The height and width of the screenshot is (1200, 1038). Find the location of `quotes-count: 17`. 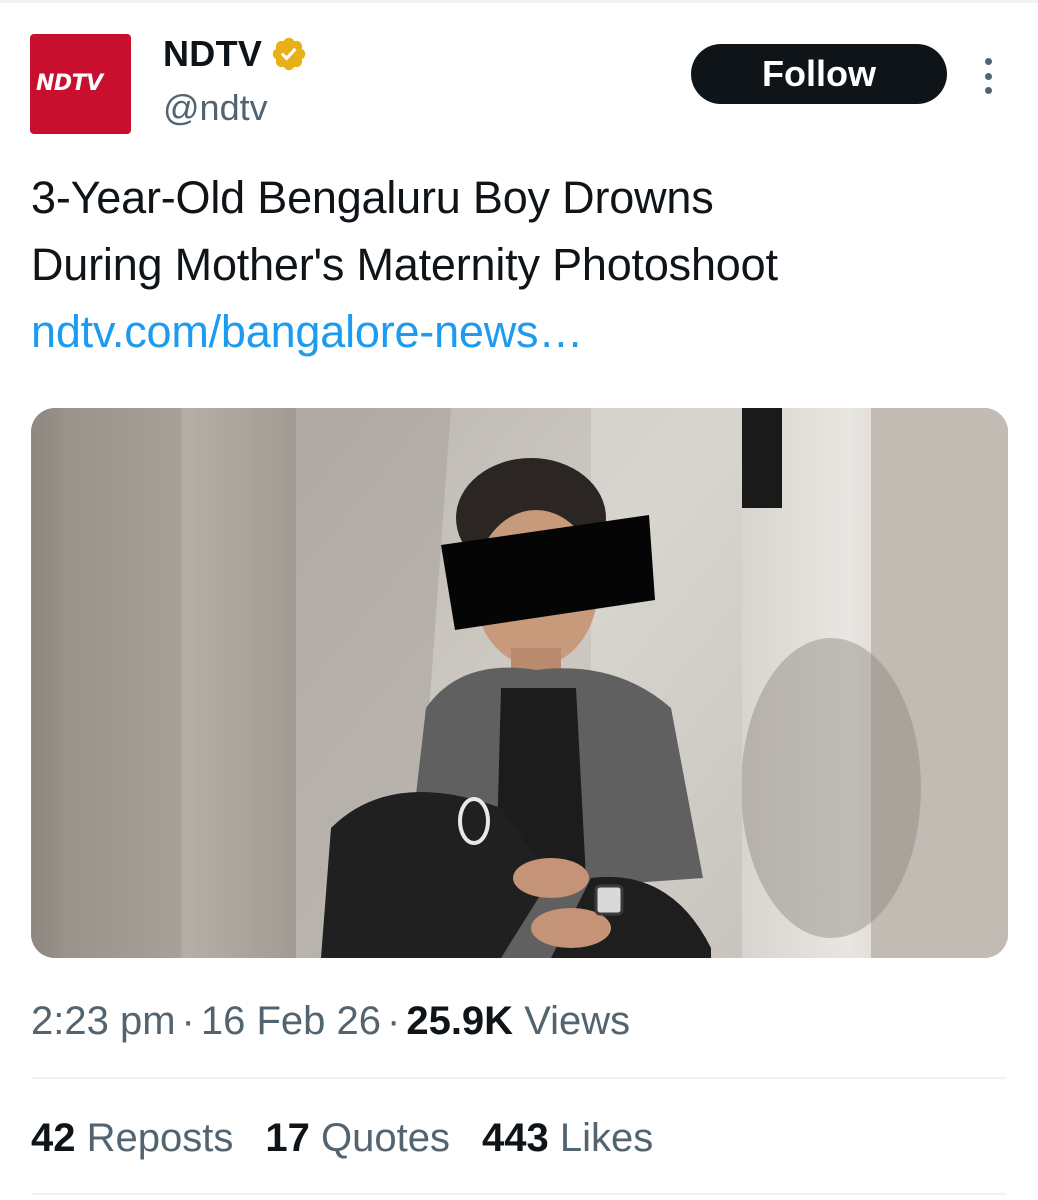

quotes-count: 17 is located at coordinates (287, 1138).